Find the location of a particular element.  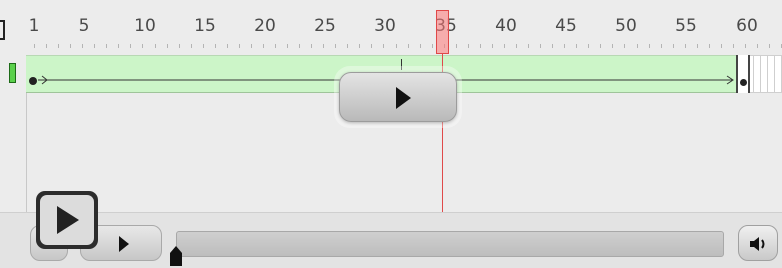

corner-play-button is located at coordinates (67, 220).